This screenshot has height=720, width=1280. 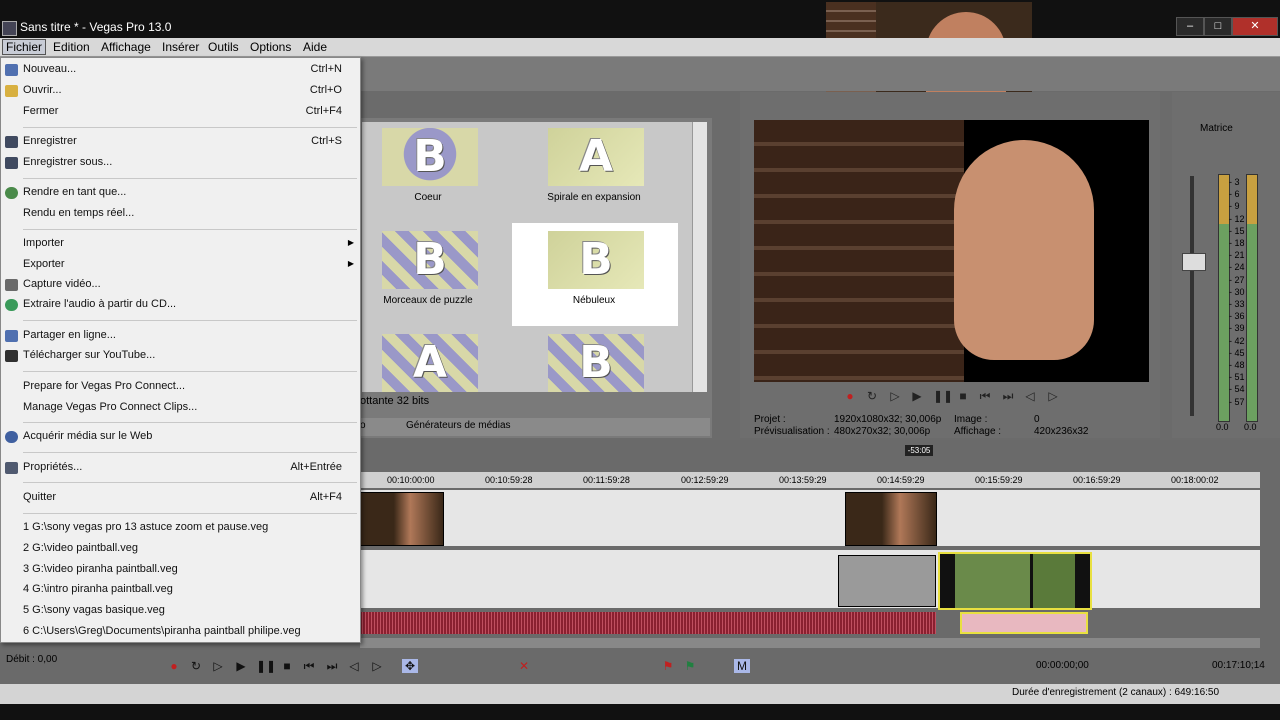 What do you see at coordinates (1015, 581) in the screenshot?
I see `video-clip-selected` at bounding box center [1015, 581].